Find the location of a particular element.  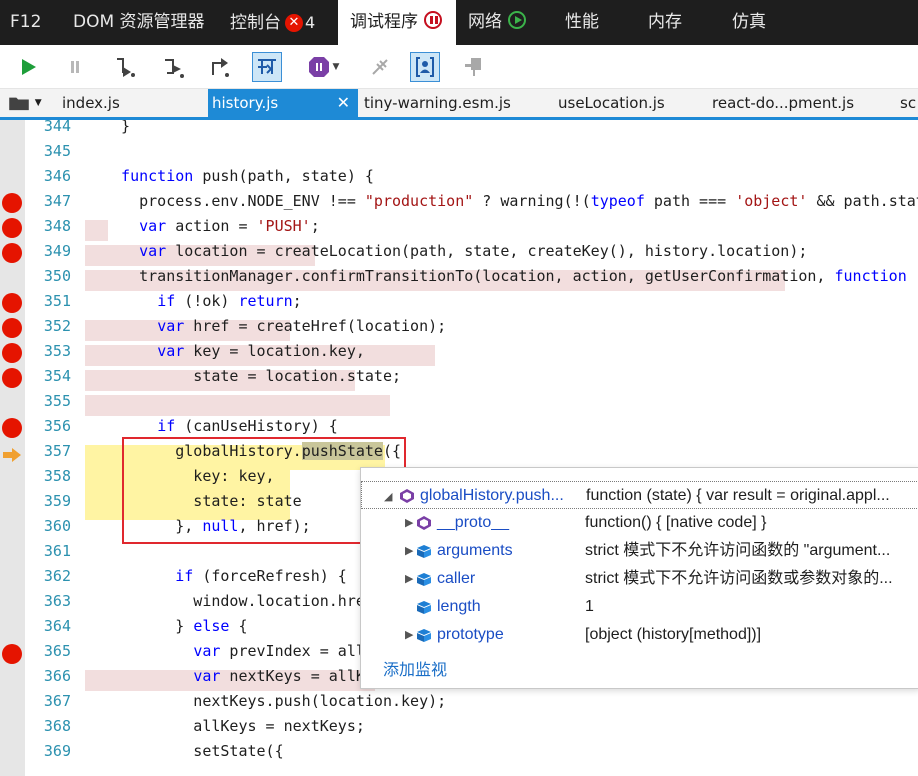

disconnect-button is located at coordinates (380, 67).